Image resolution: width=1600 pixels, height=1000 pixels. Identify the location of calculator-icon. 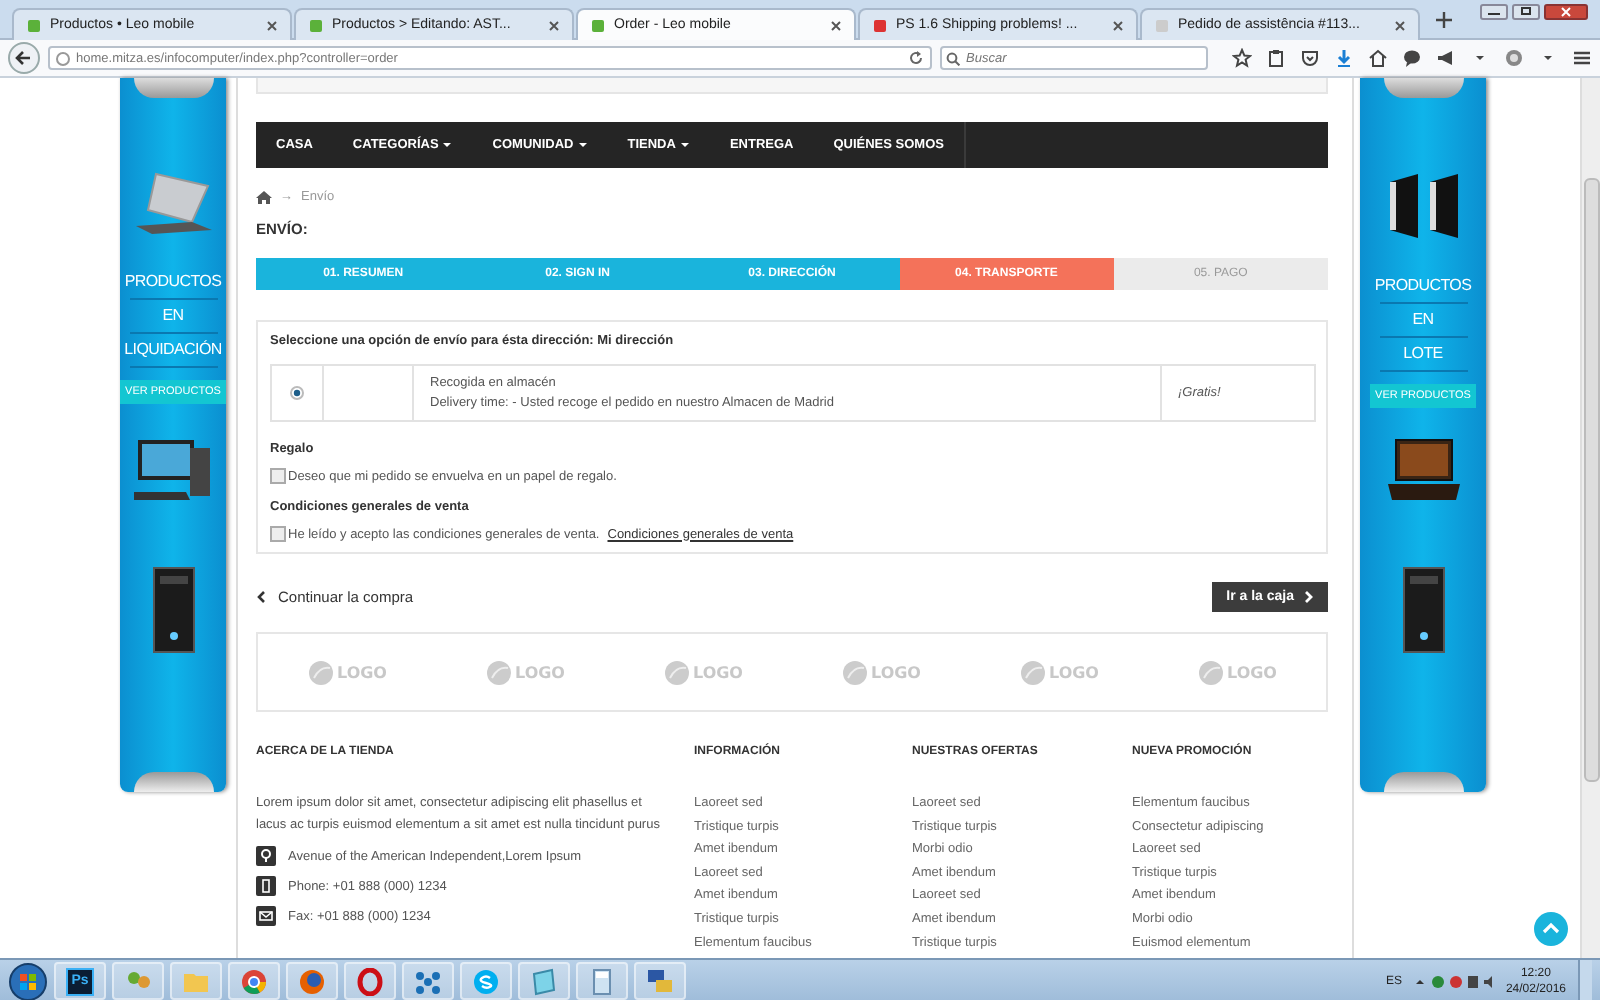
(602, 981).